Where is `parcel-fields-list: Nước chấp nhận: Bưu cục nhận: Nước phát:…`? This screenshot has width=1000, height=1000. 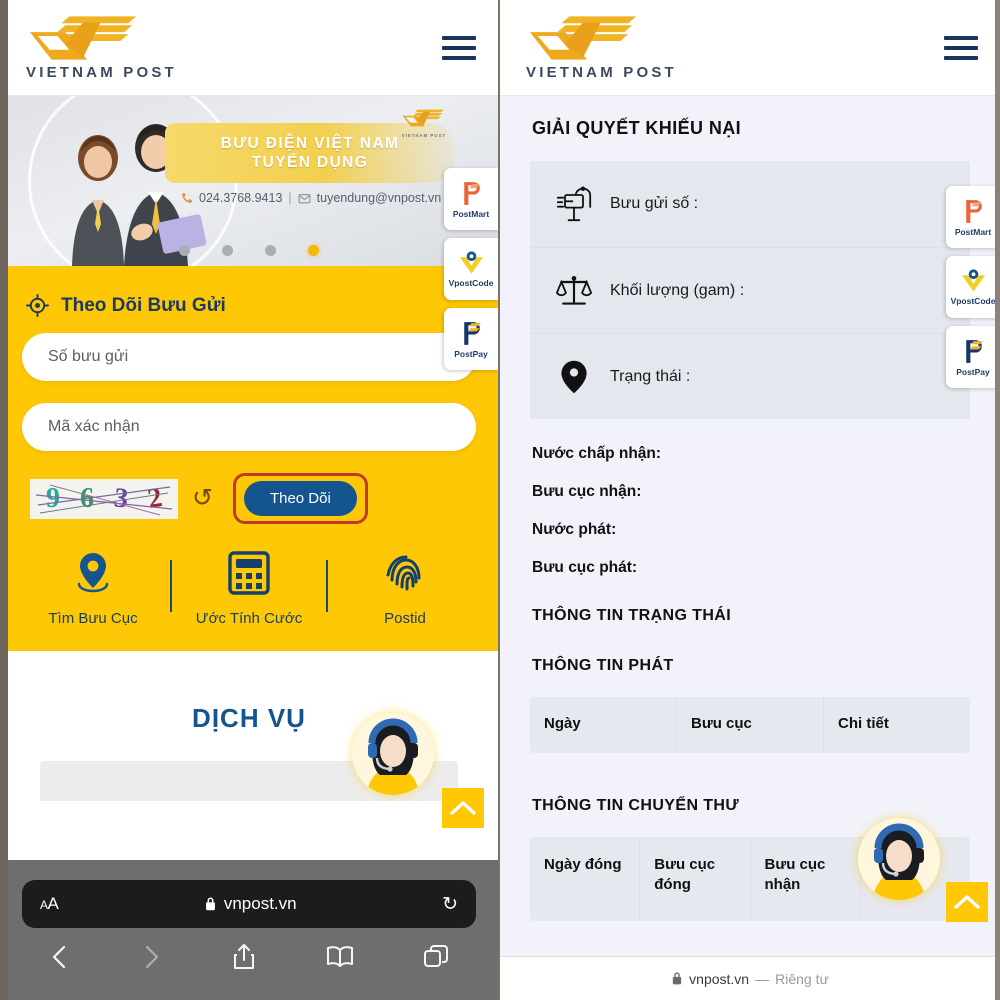
parcel-fields-list: Nước chấp nhận: Bưu cục nhận: Nước phát:… is located at coordinates (750, 498).